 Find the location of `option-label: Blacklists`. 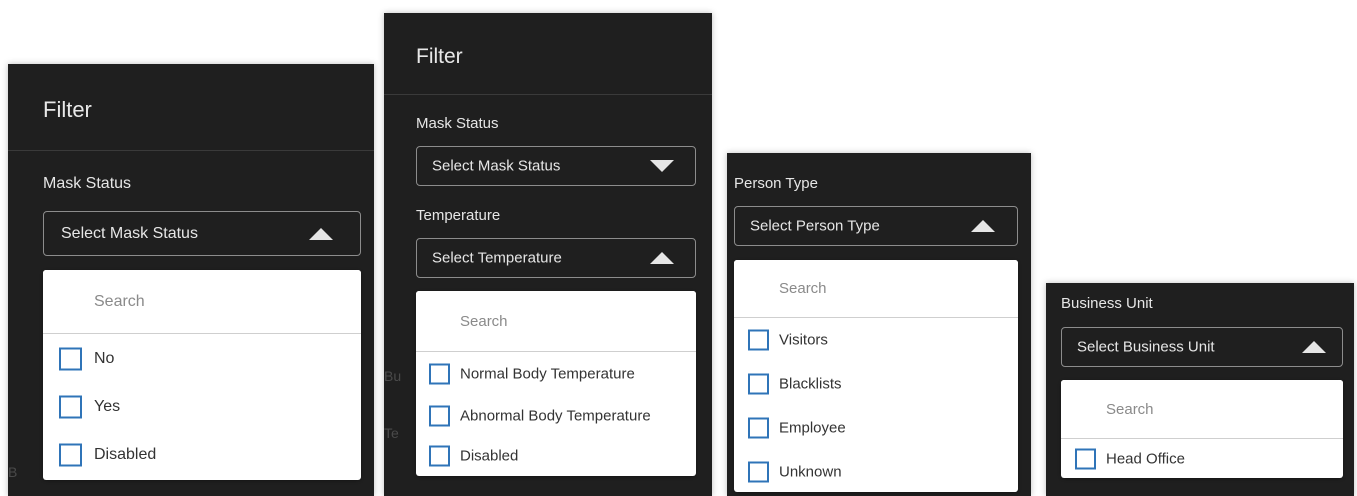

option-label: Blacklists is located at coordinates (810, 384).